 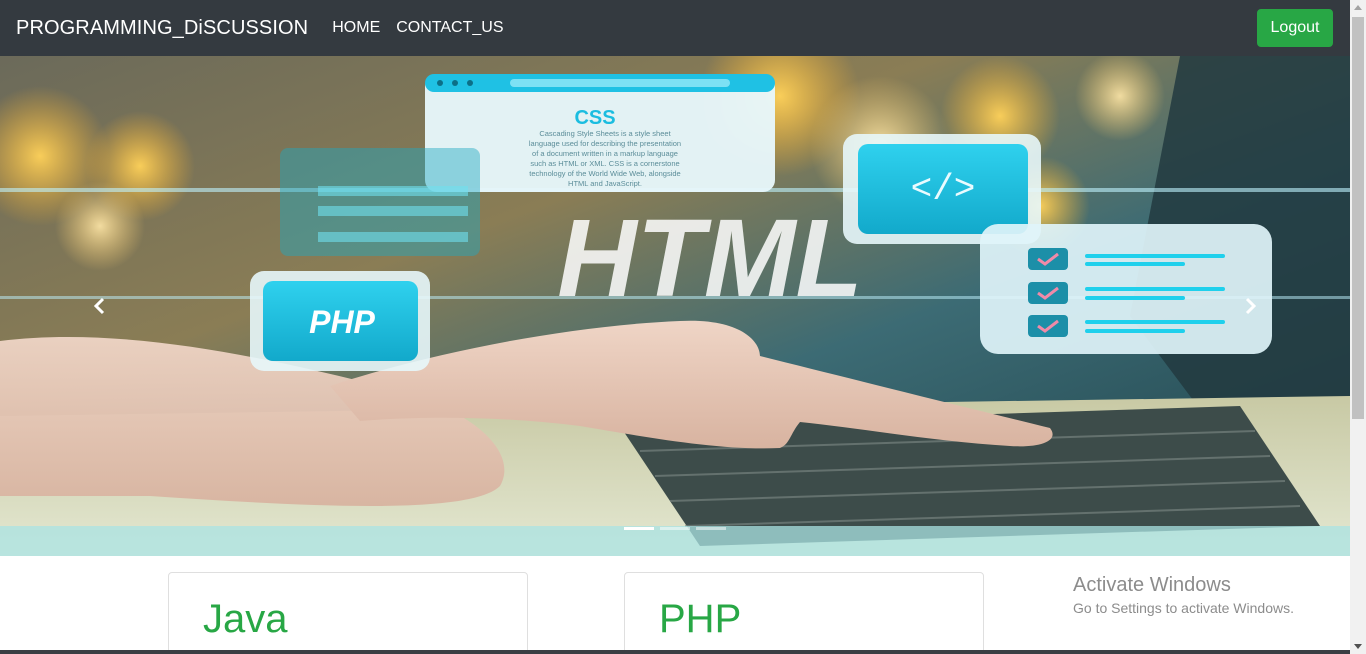 I want to click on css-card-text-line: Cascading Style Sheets is a style sheet, so click(x=605, y=133).